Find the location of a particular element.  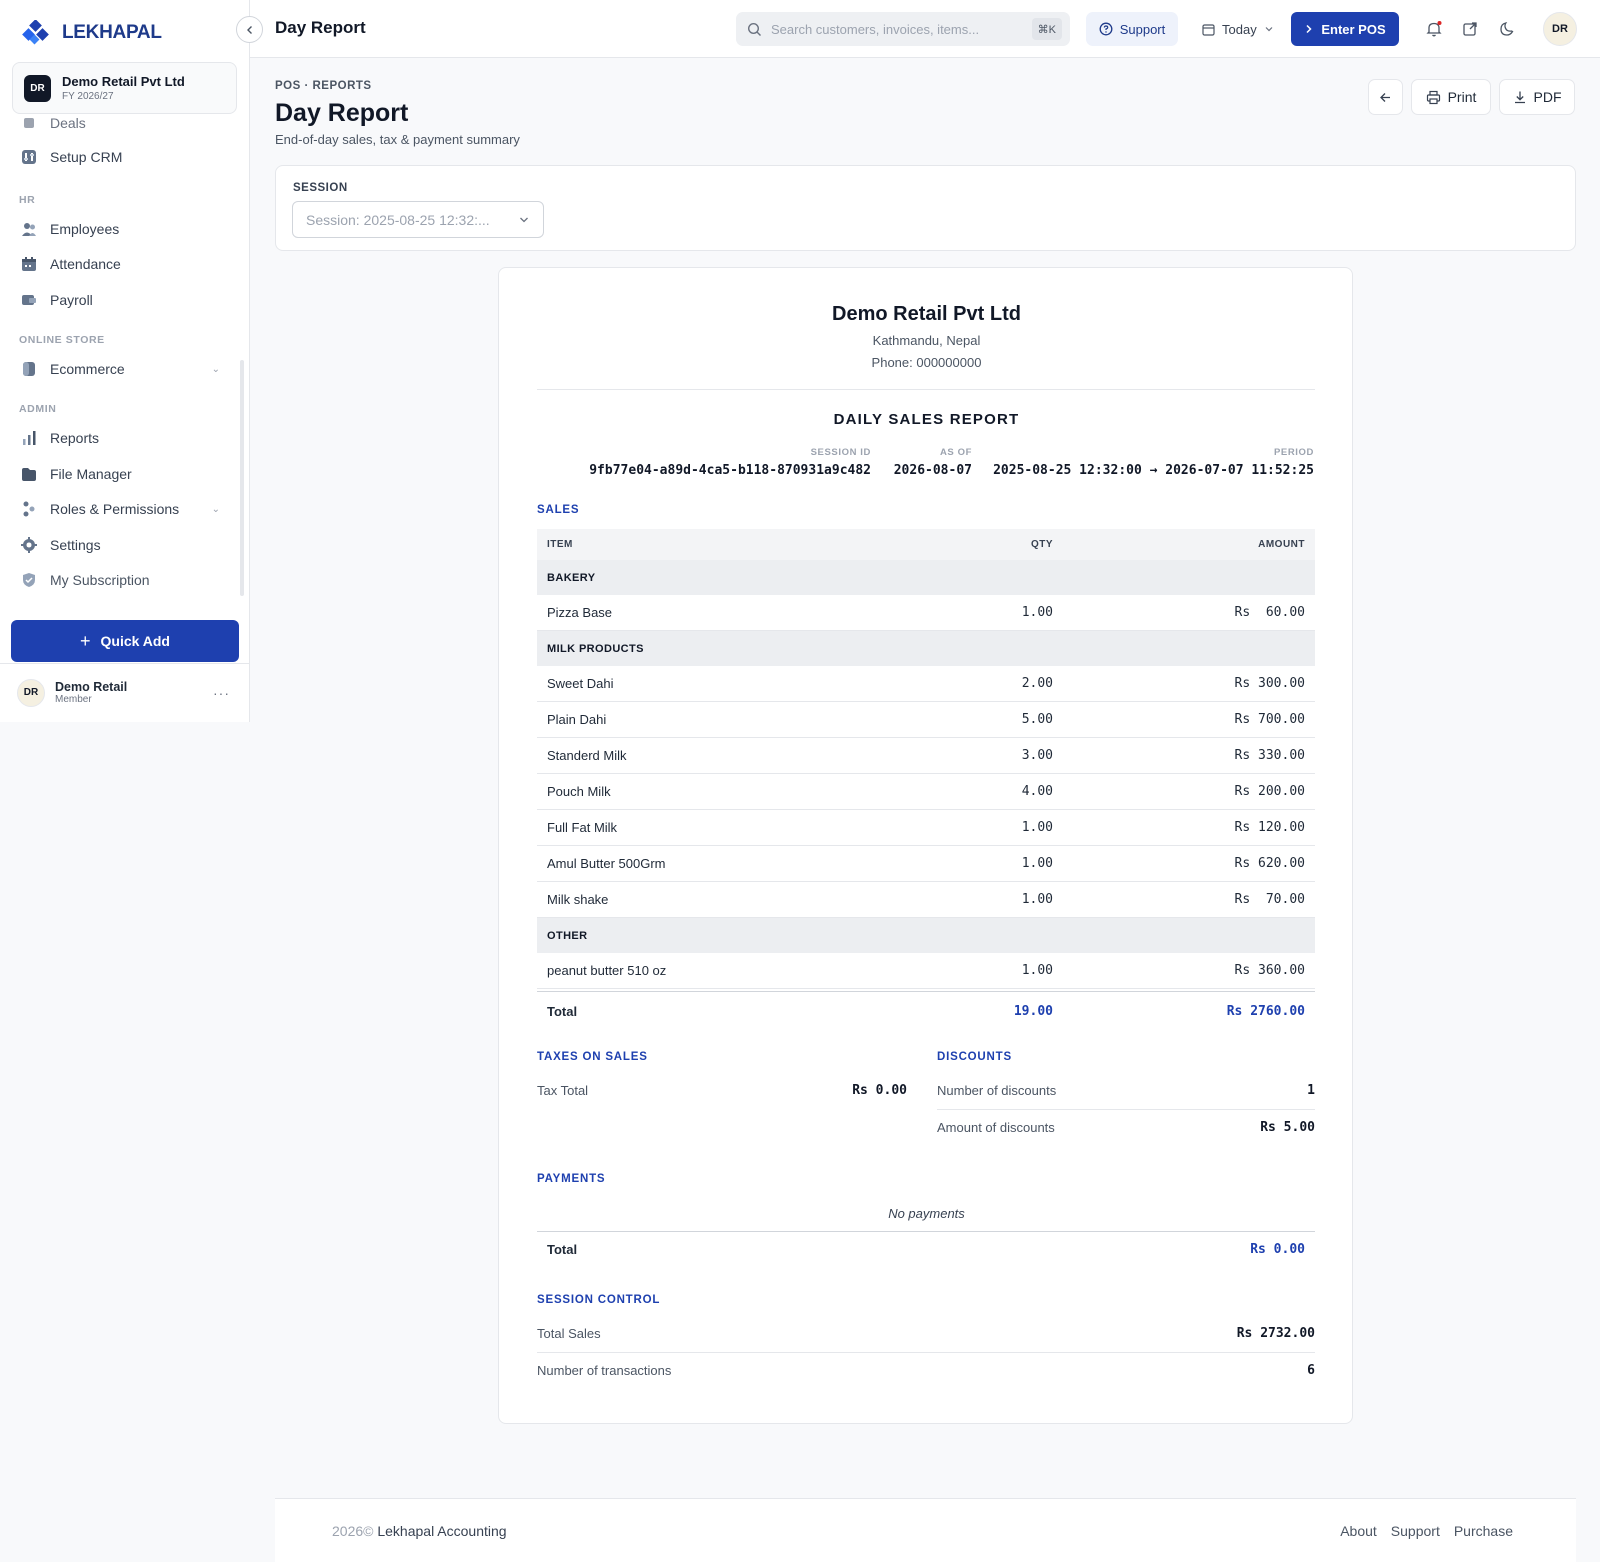

section-online-store: ONLINE STORE is located at coordinates (62, 340).